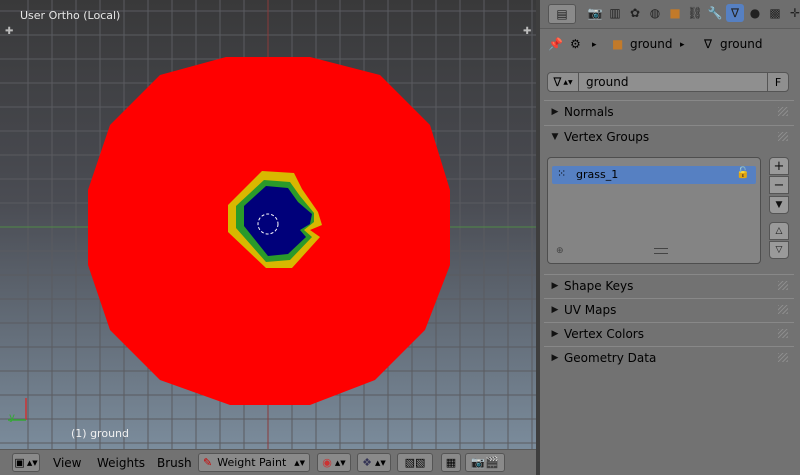  Describe the element at coordinates (661, 251) in the screenshot. I see `list-resize-grip` at that location.